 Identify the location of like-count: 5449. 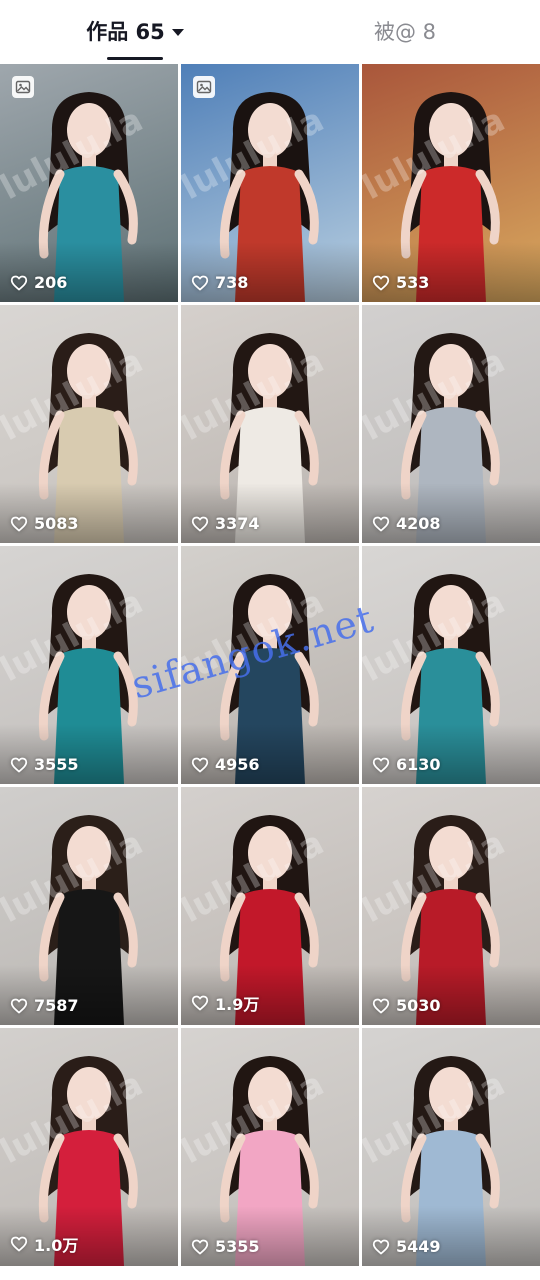
(406, 1246).